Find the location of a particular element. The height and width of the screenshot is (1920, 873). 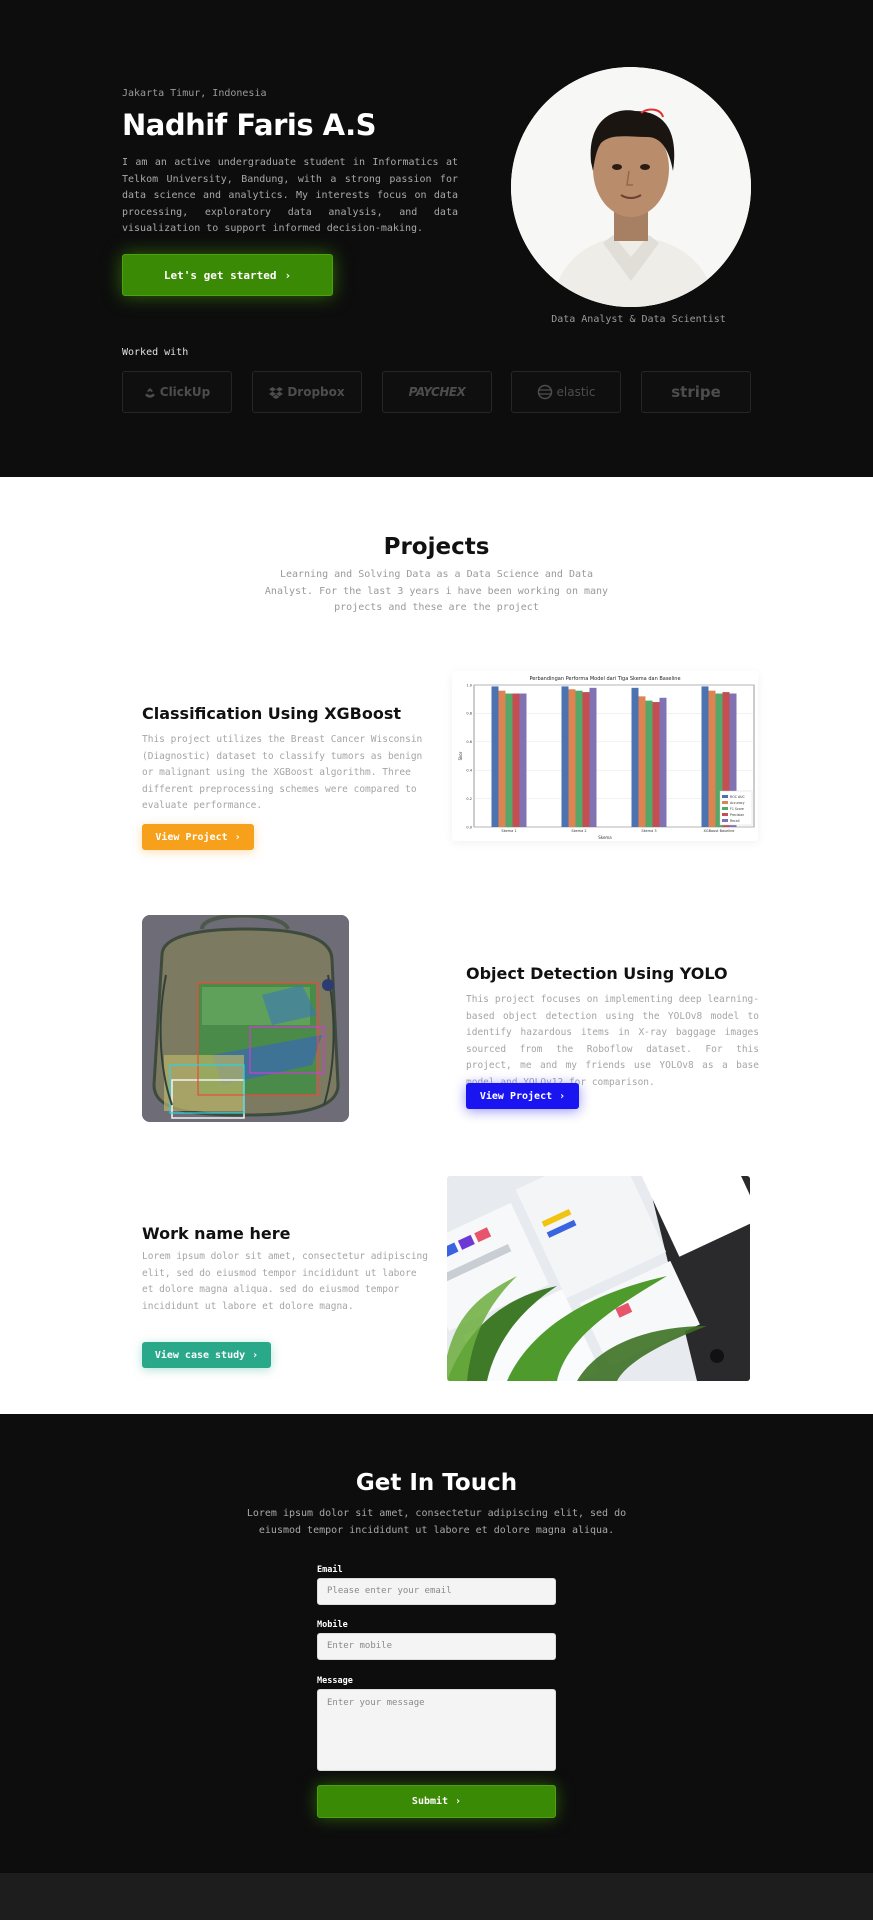

dropbox-icon is located at coordinates (276, 392).